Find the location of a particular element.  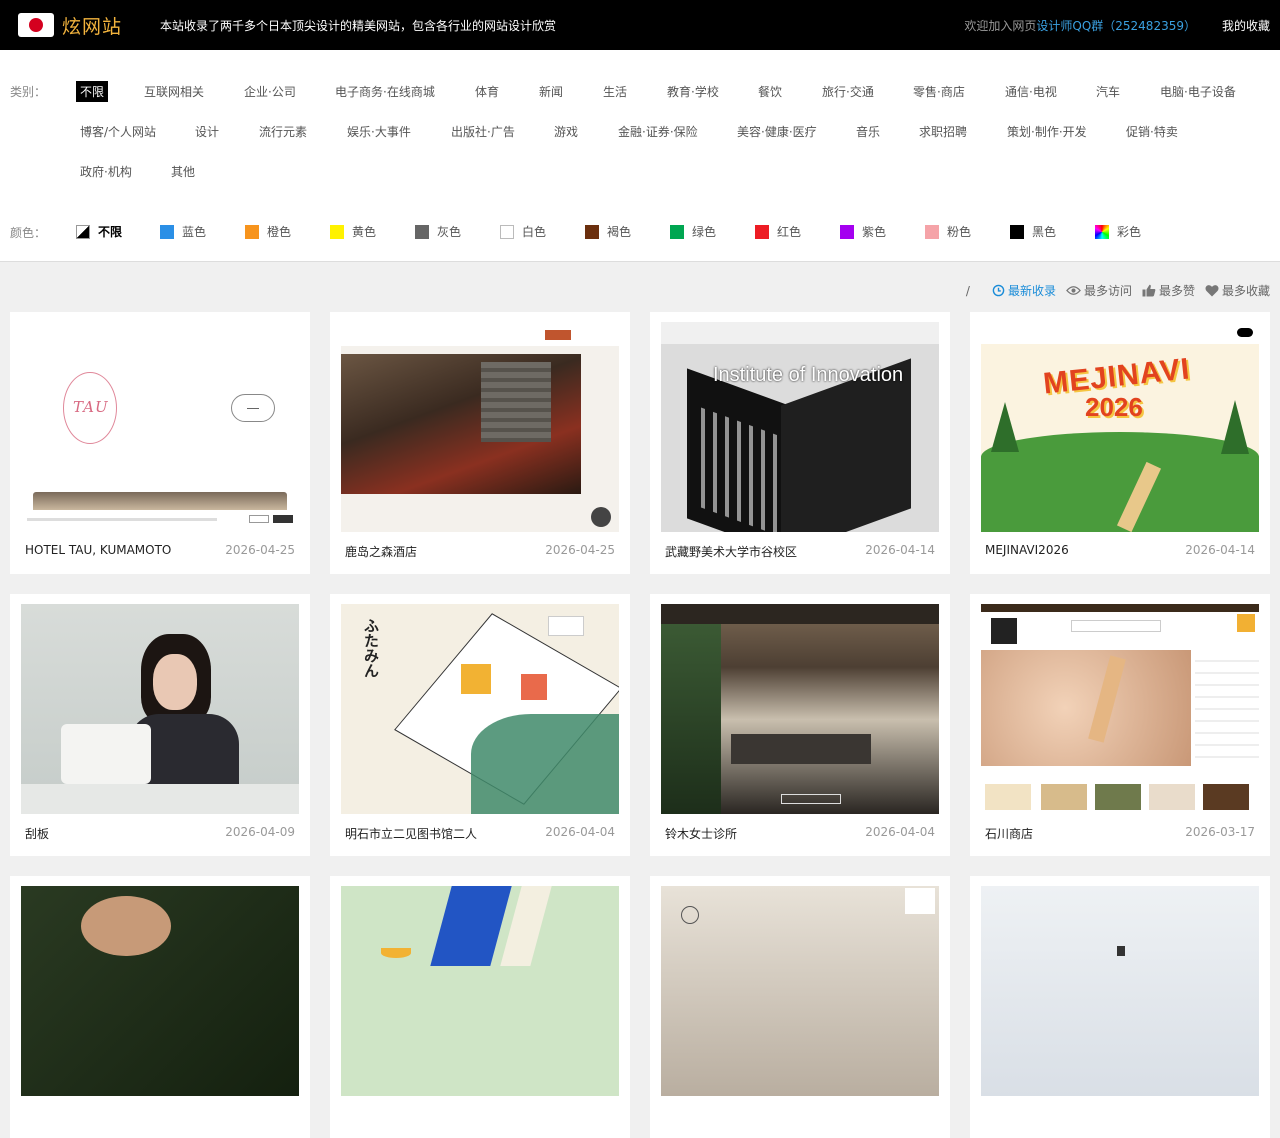

category-item: 餐饮 is located at coordinates (770, 91).